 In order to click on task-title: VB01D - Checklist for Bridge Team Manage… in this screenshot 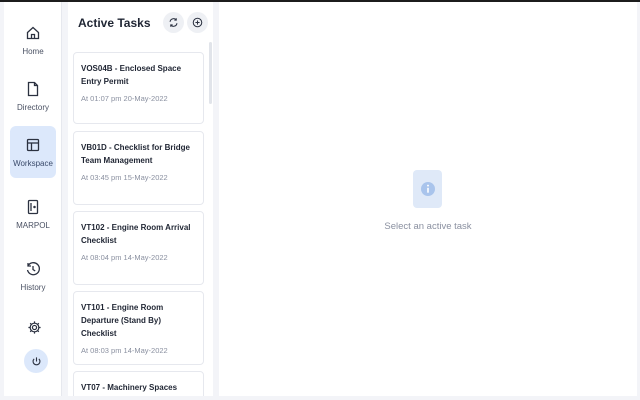, I will do `click(135, 154)`.